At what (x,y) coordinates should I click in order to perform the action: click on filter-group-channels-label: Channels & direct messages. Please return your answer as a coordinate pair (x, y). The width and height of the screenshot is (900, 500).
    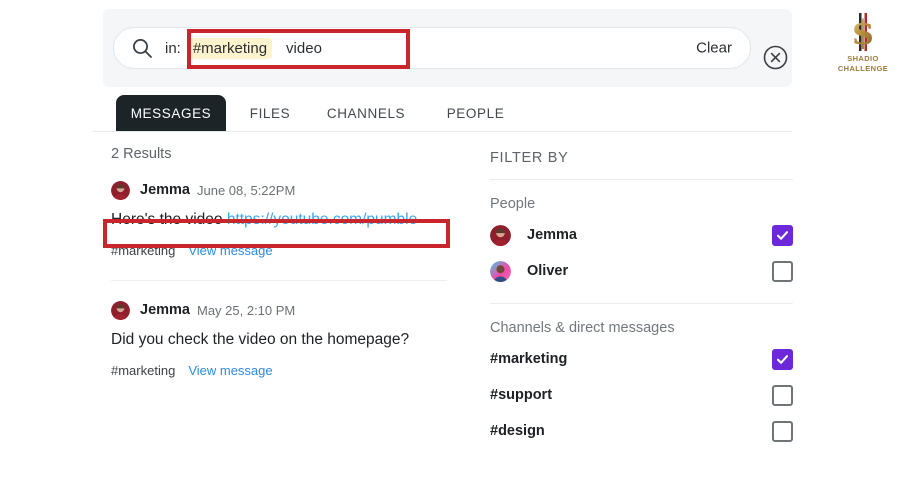
    Looking at the image, I should click on (582, 328).